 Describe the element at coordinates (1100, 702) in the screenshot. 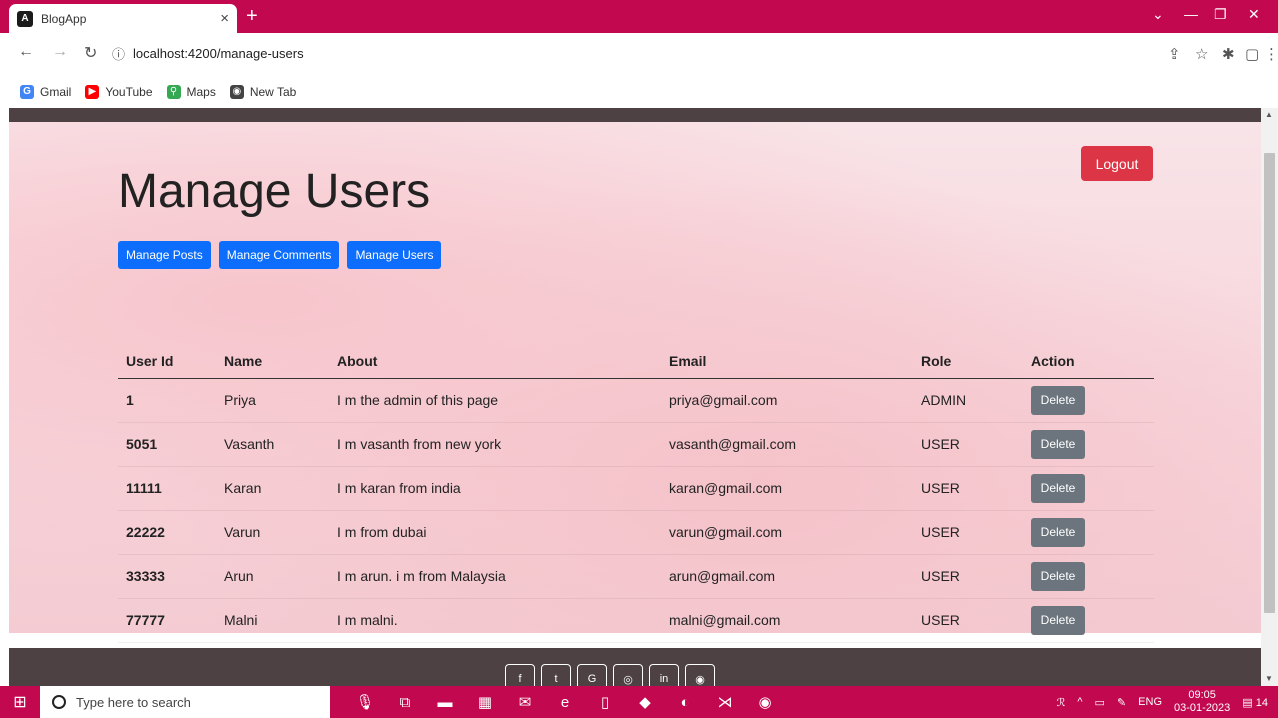

I see `battery-icon: ▭` at that location.